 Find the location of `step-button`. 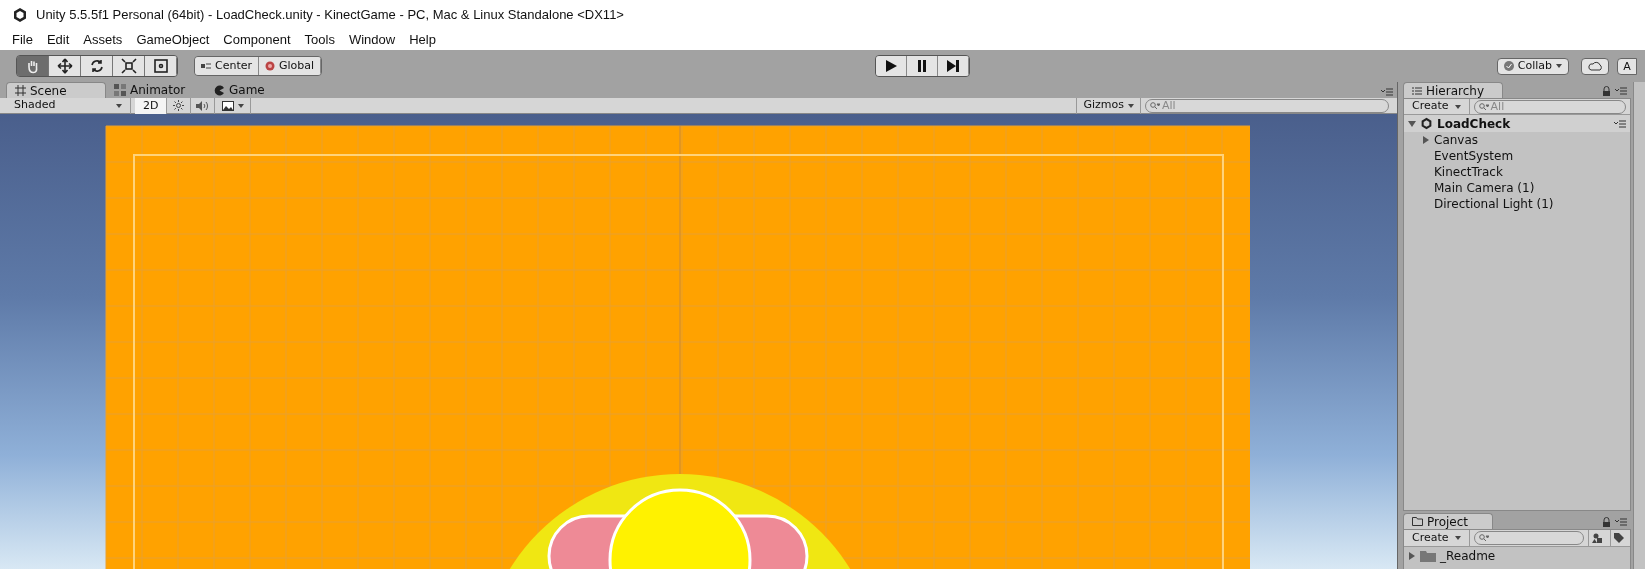

step-button is located at coordinates (954, 66).